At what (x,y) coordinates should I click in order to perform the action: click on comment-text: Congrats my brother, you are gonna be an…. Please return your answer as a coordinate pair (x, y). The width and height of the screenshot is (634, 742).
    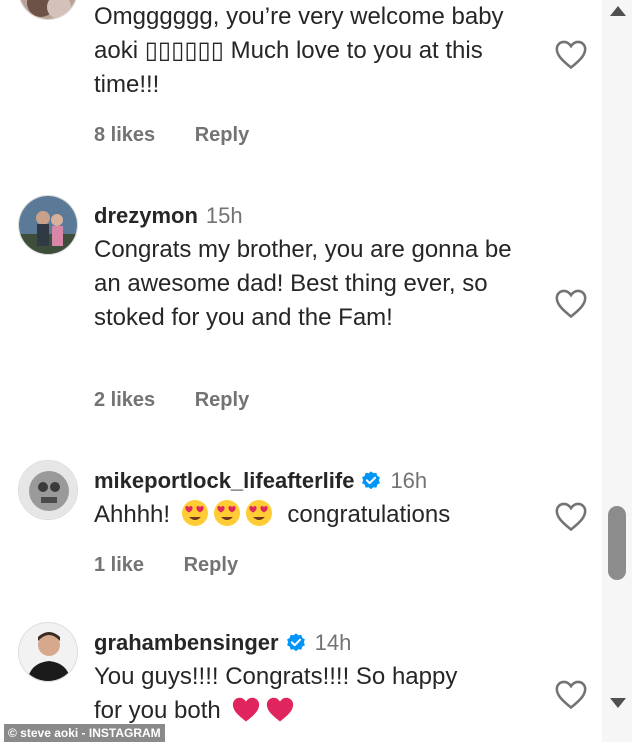
    Looking at the image, I should click on (303, 283).